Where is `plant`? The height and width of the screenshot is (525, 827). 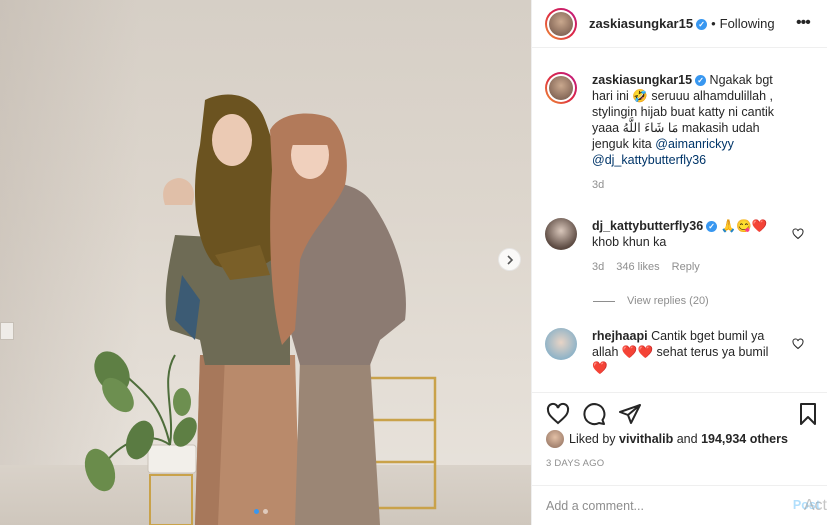
plant is located at coordinates (140, 438).